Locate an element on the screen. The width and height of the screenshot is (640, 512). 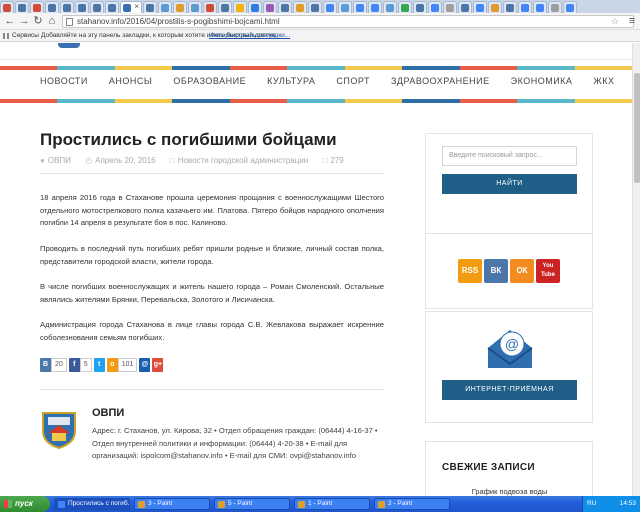
recent-post-link: График подвоза воды is located at coordinates (509, 491).